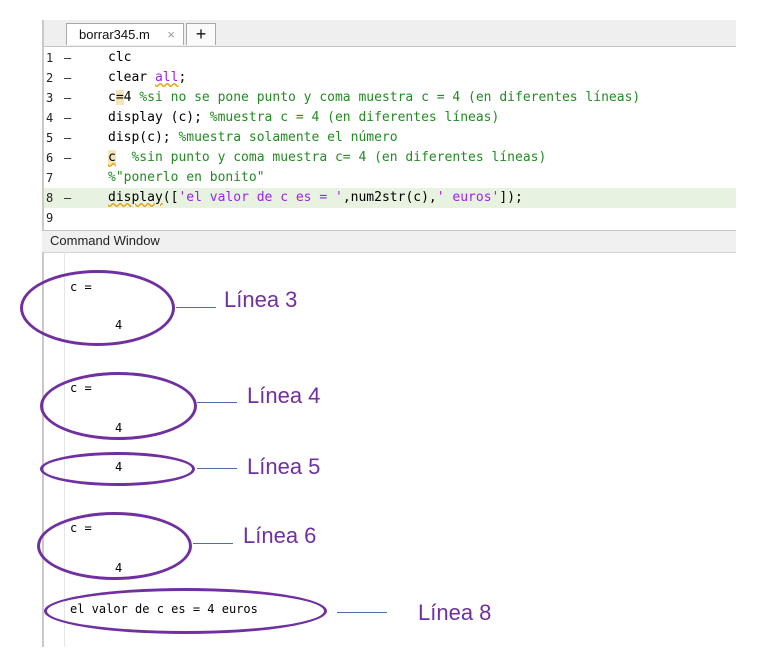 This screenshot has height=657, width=775. What do you see at coordinates (455, 612) in the screenshot?
I see `annotation-label-line-8: Línea 8` at bounding box center [455, 612].